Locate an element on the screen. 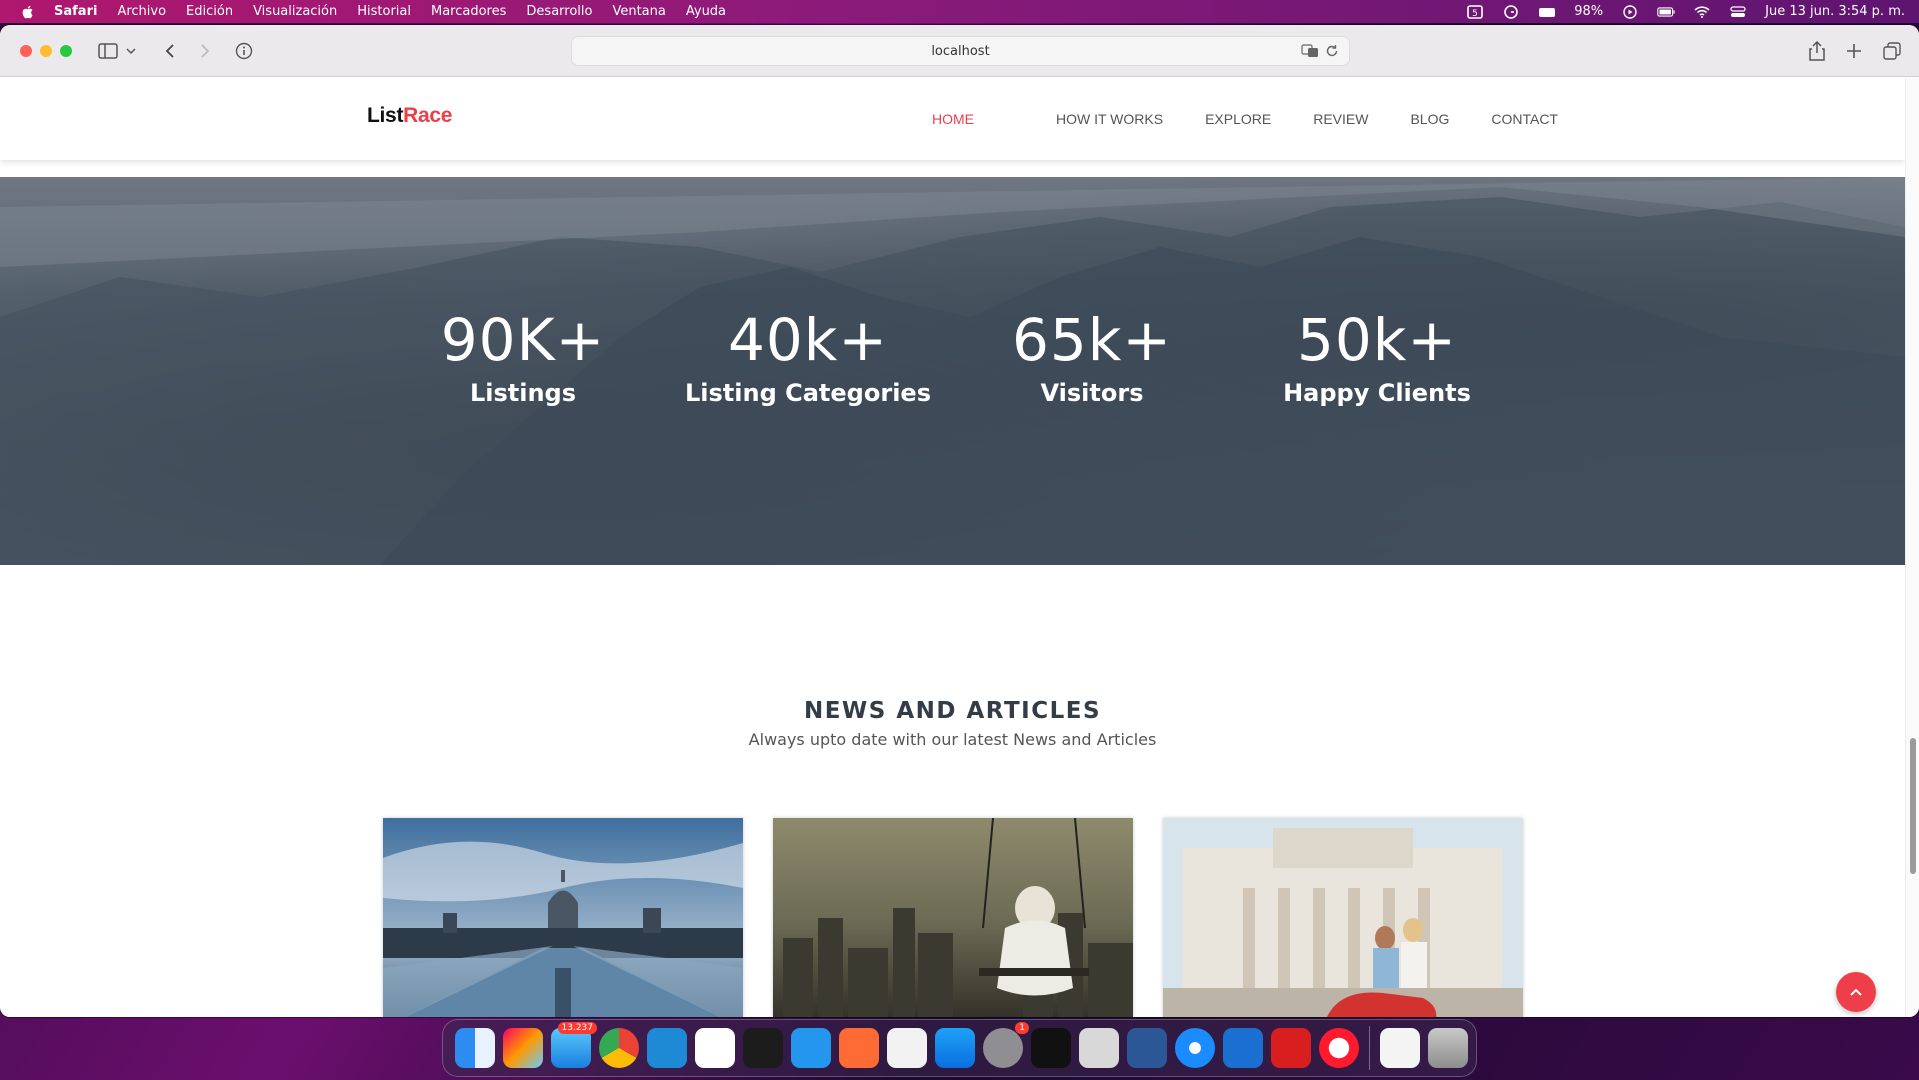 The width and height of the screenshot is (1919, 1080). page-info-button is located at coordinates (244, 51).